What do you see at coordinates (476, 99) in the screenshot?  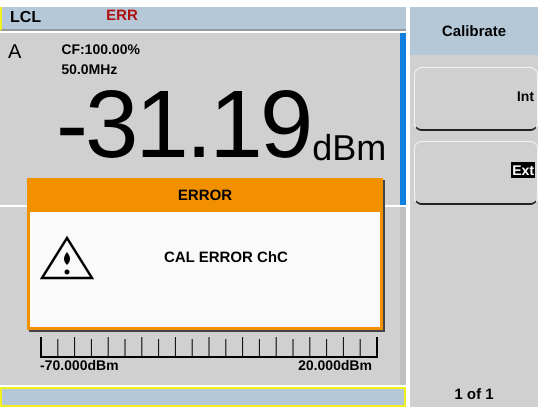 I see `softkey: Int` at bounding box center [476, 99].